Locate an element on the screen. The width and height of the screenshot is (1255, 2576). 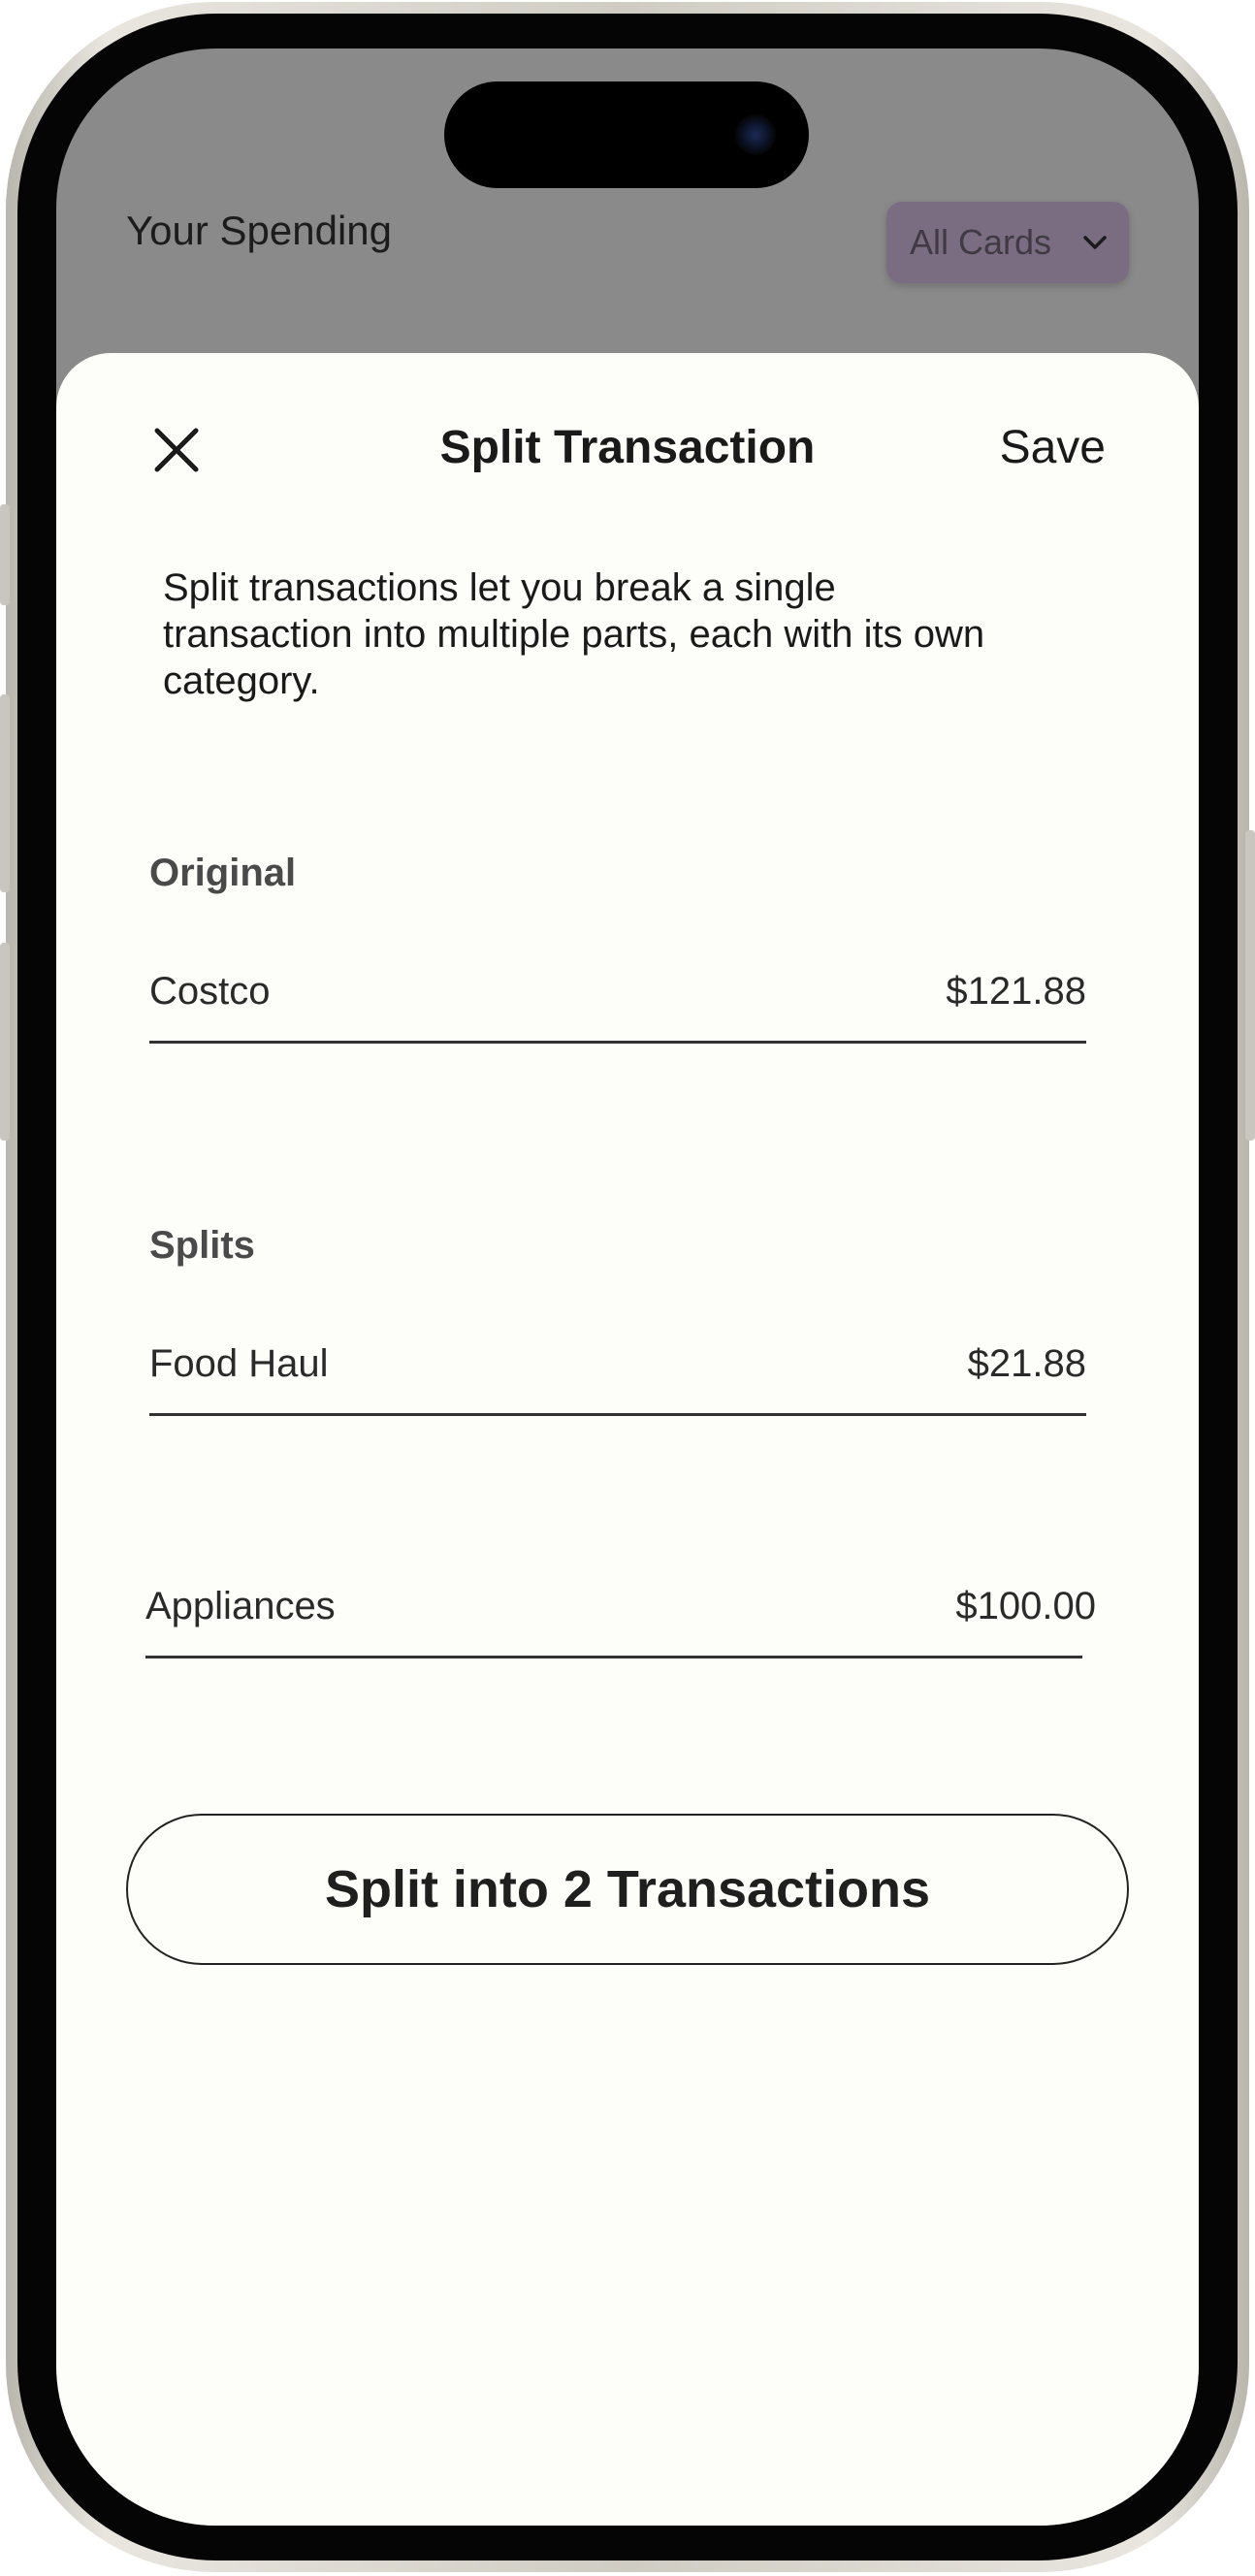
dynamic-island is located at coordinates (626, 134).